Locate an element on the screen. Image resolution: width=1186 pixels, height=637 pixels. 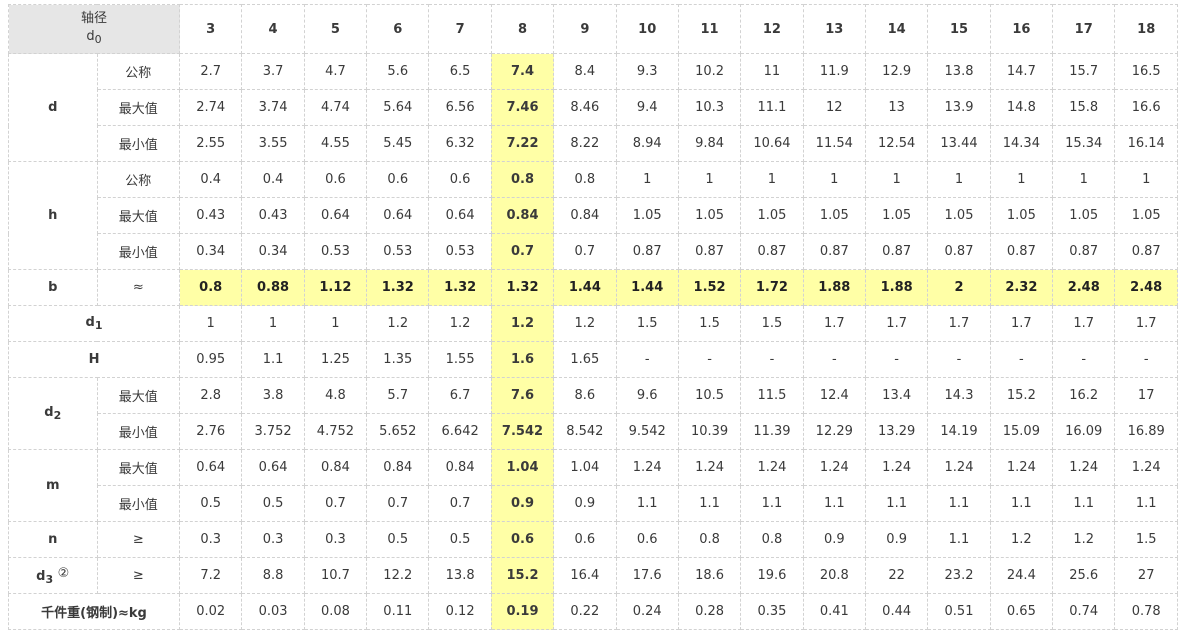
value-cell: 0.5 is located at coordinates (273, 503).